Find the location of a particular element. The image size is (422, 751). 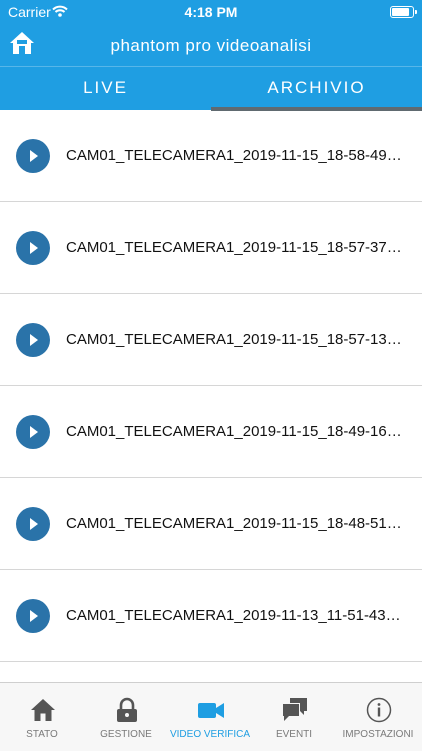

chat-bubbles-icon is located at coordinates (295, 709).